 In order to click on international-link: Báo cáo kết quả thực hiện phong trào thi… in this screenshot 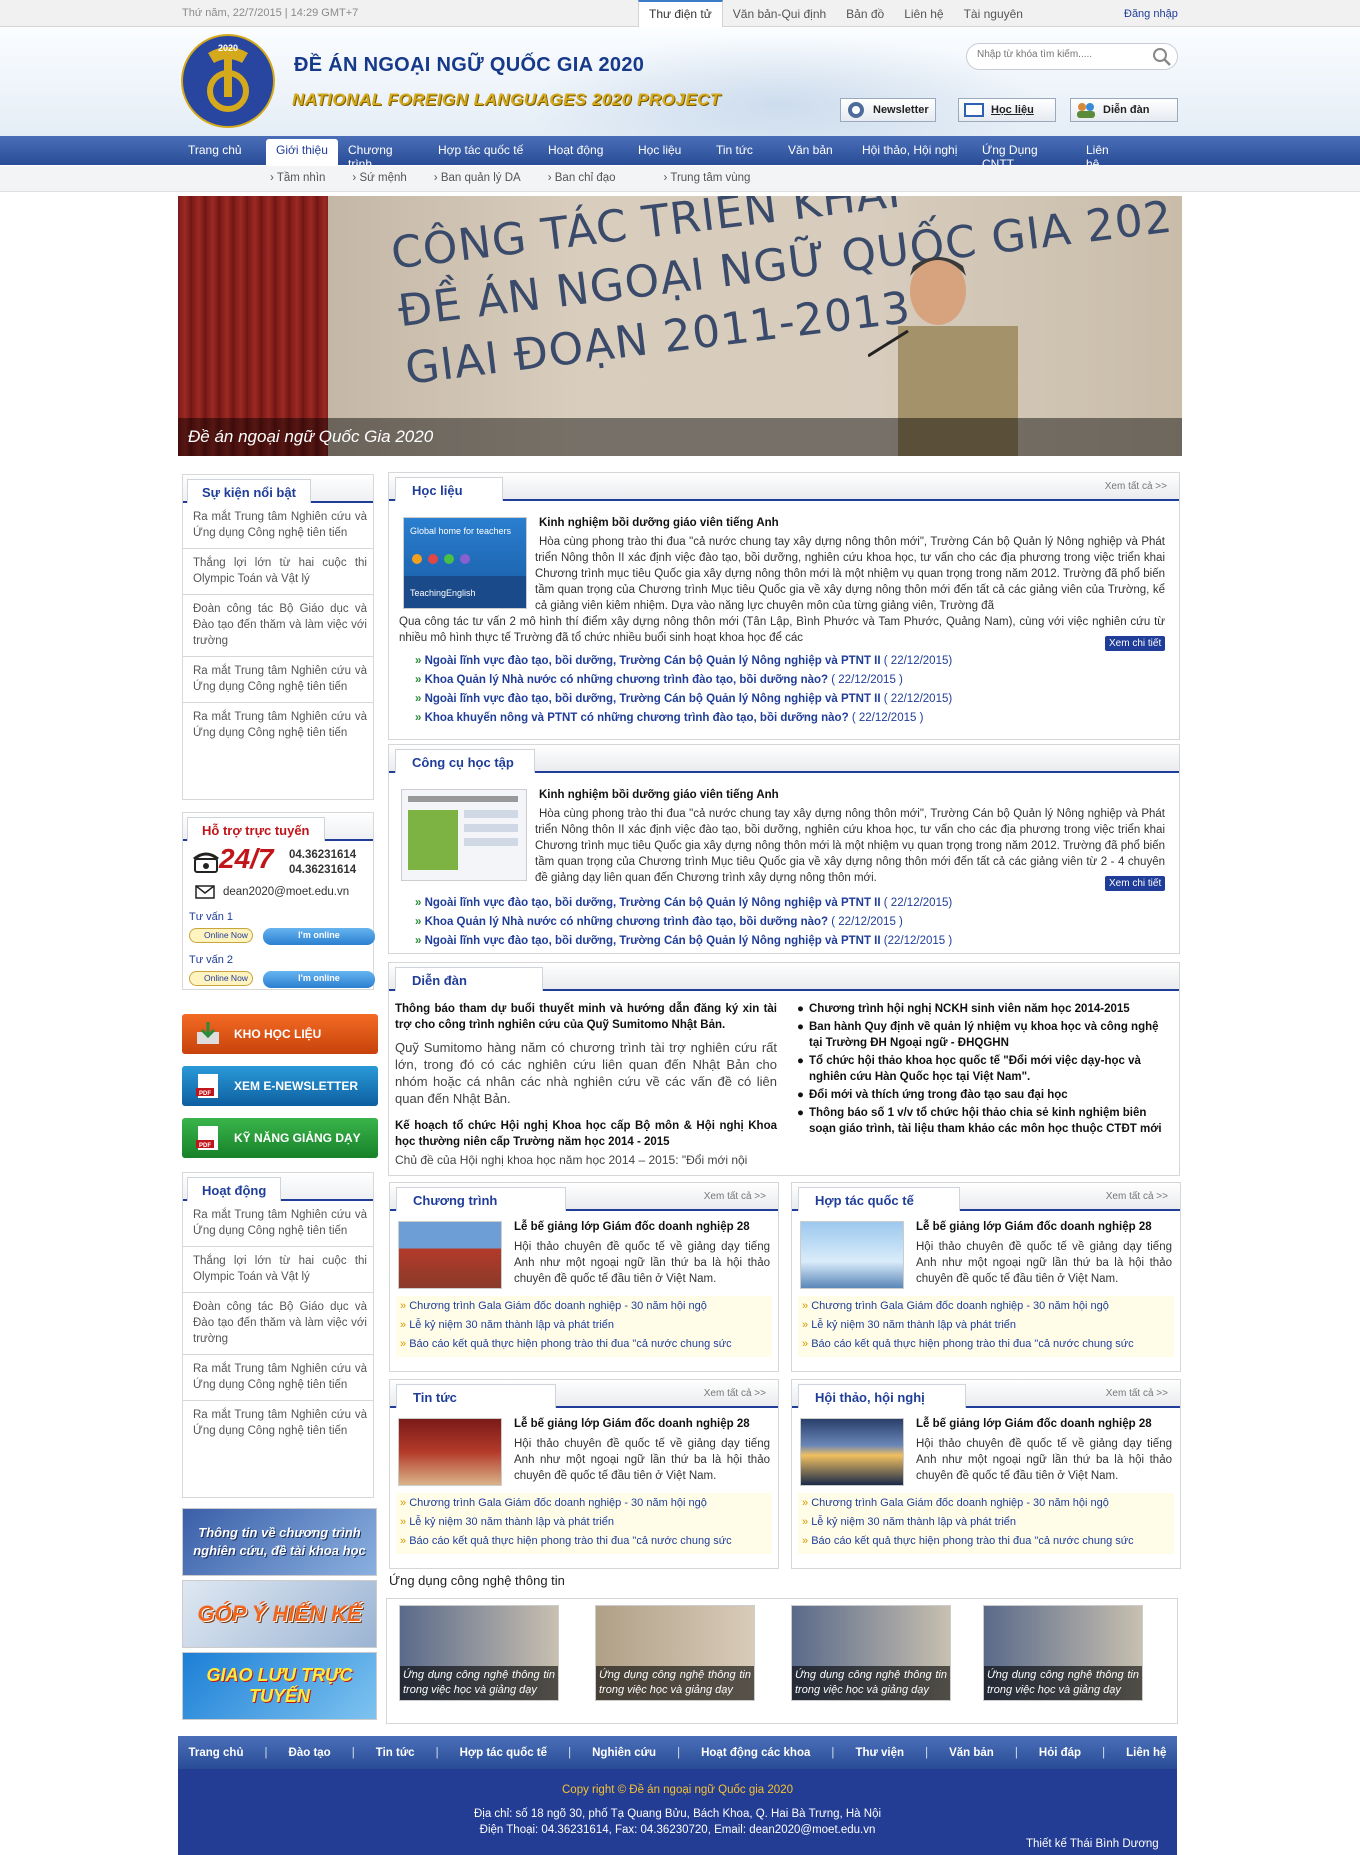, I will do `click(986, 1345)`.